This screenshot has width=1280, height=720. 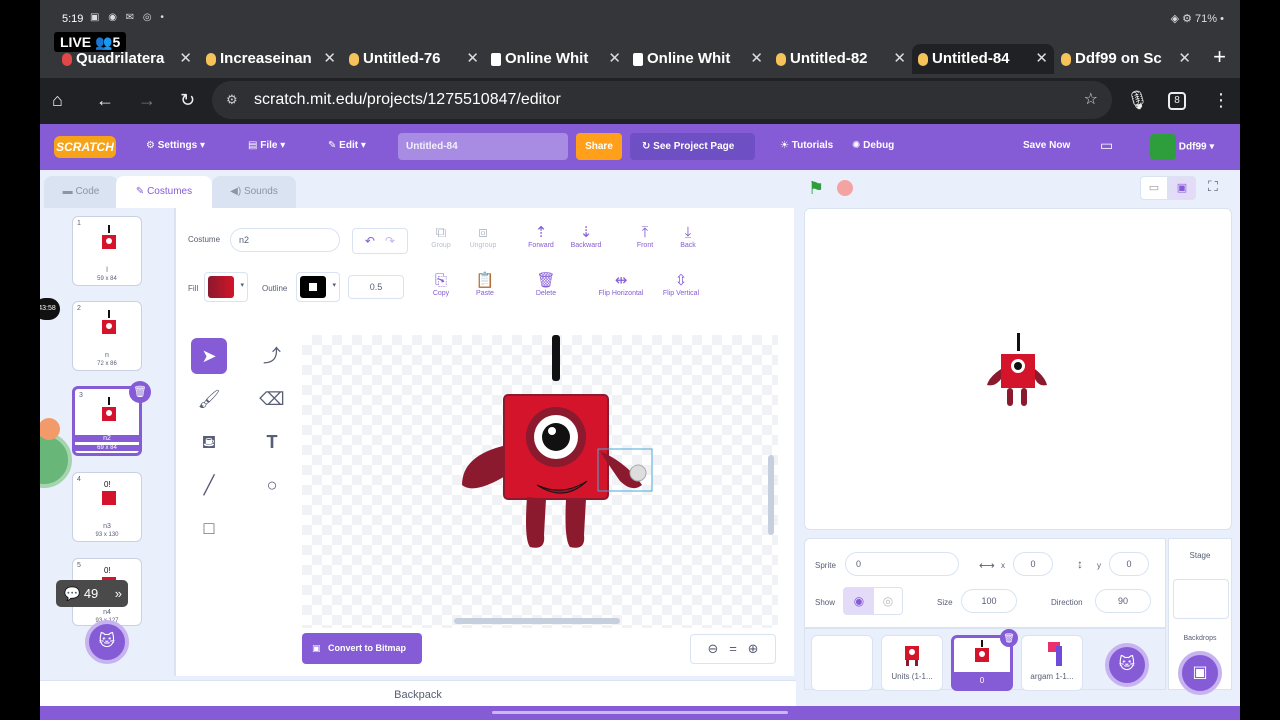 What do you see at coordinates (688, 236) in the screenshot?
I see `back-button: ⤓ Back` at bounding box center [688, 236].